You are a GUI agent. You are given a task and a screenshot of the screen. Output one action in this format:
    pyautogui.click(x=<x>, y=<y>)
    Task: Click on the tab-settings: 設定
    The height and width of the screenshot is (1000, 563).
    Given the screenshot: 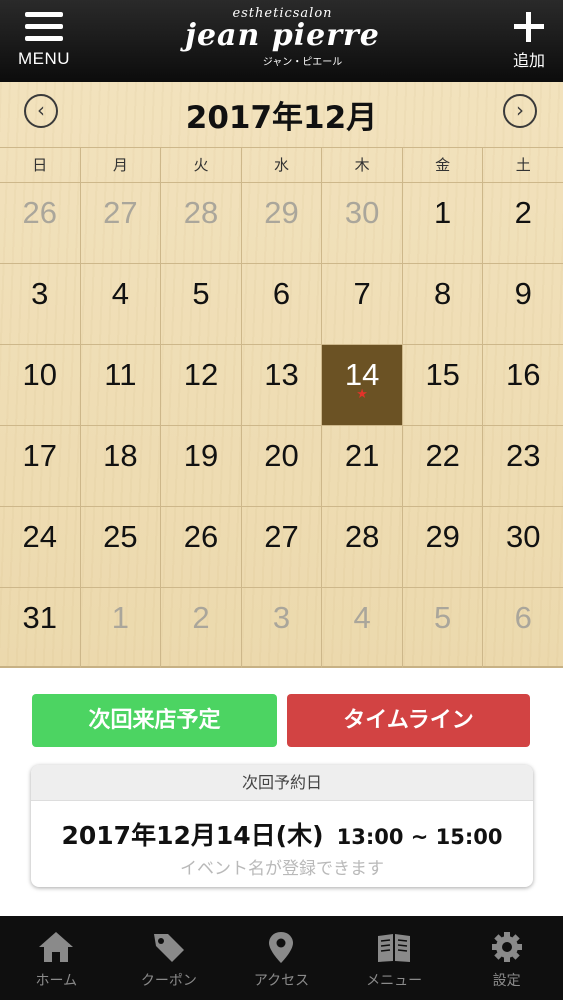 What is the action you would take?
    pyautogui.click(x=506, y=958)
    